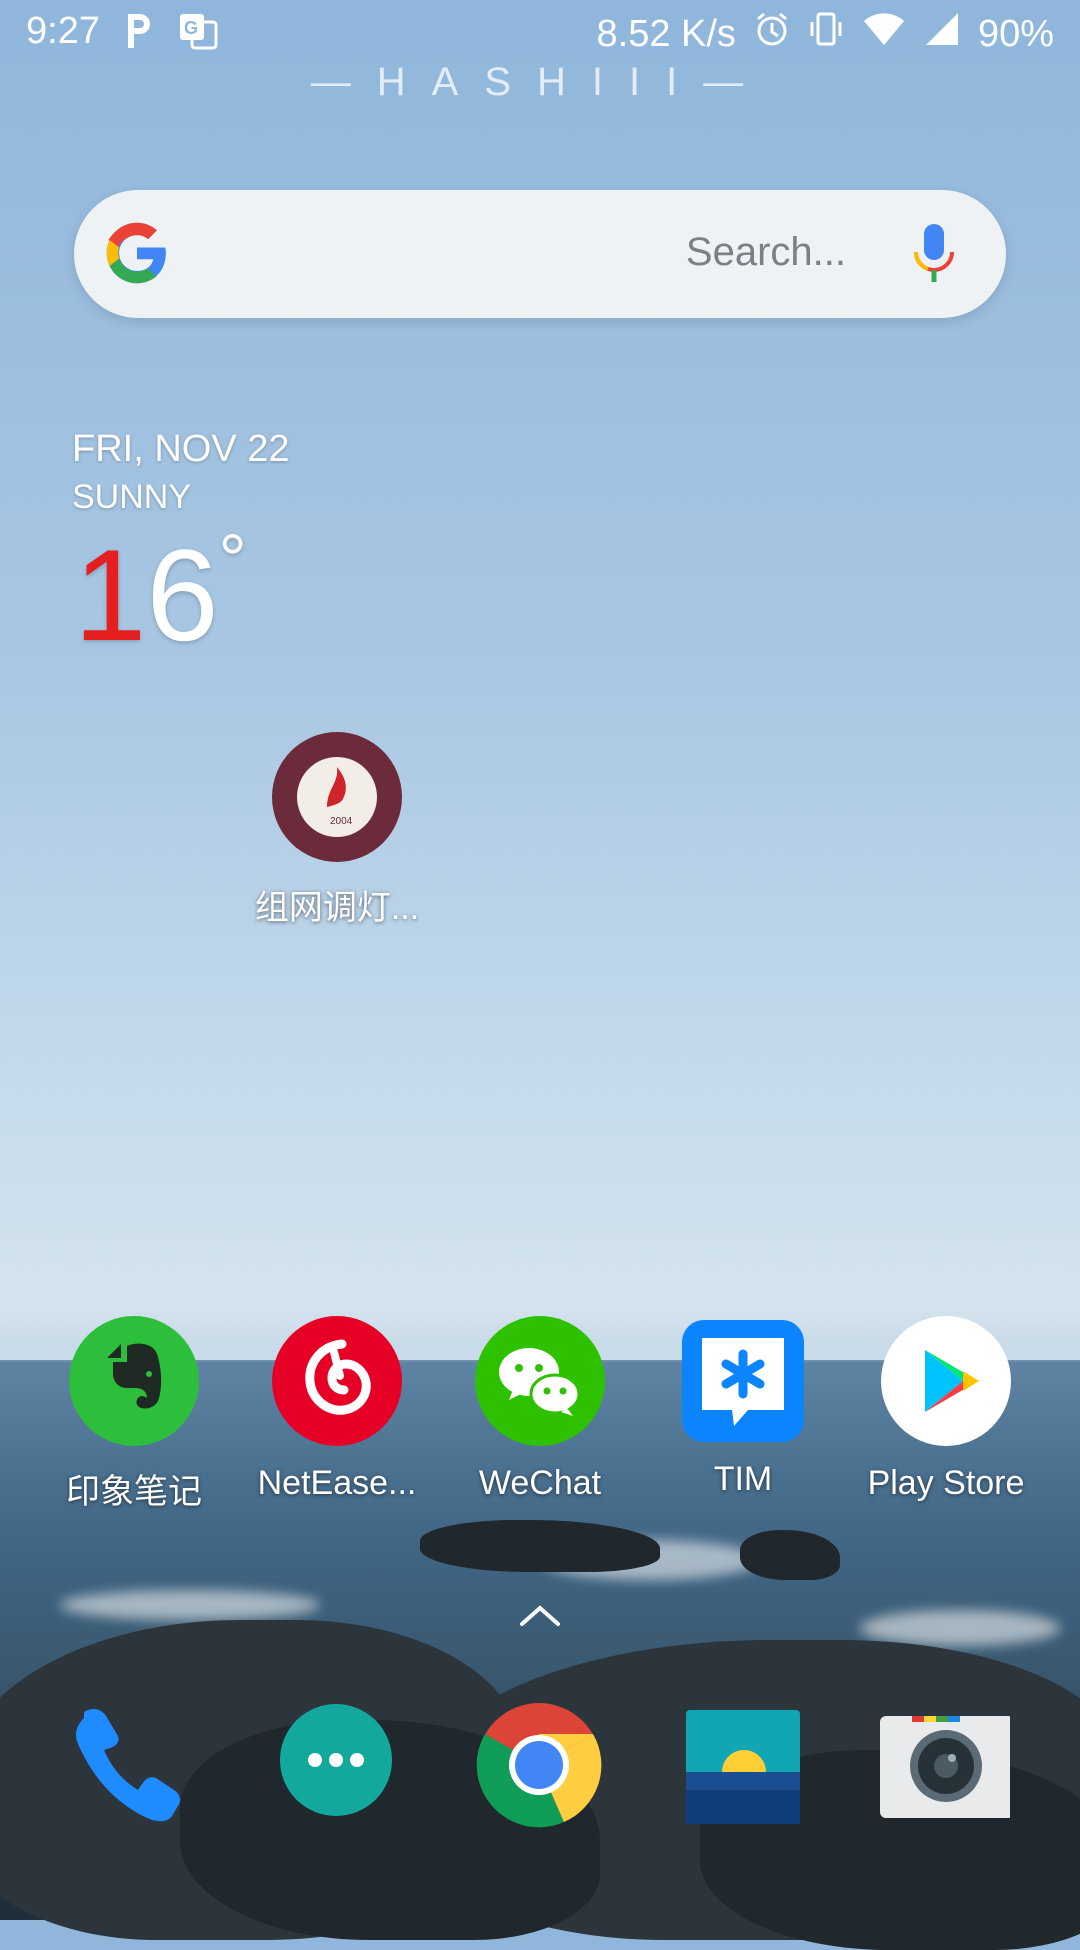 This screenshot has height=1950, width=1080. I want to click on vibrate-icon, so click(826, 34).